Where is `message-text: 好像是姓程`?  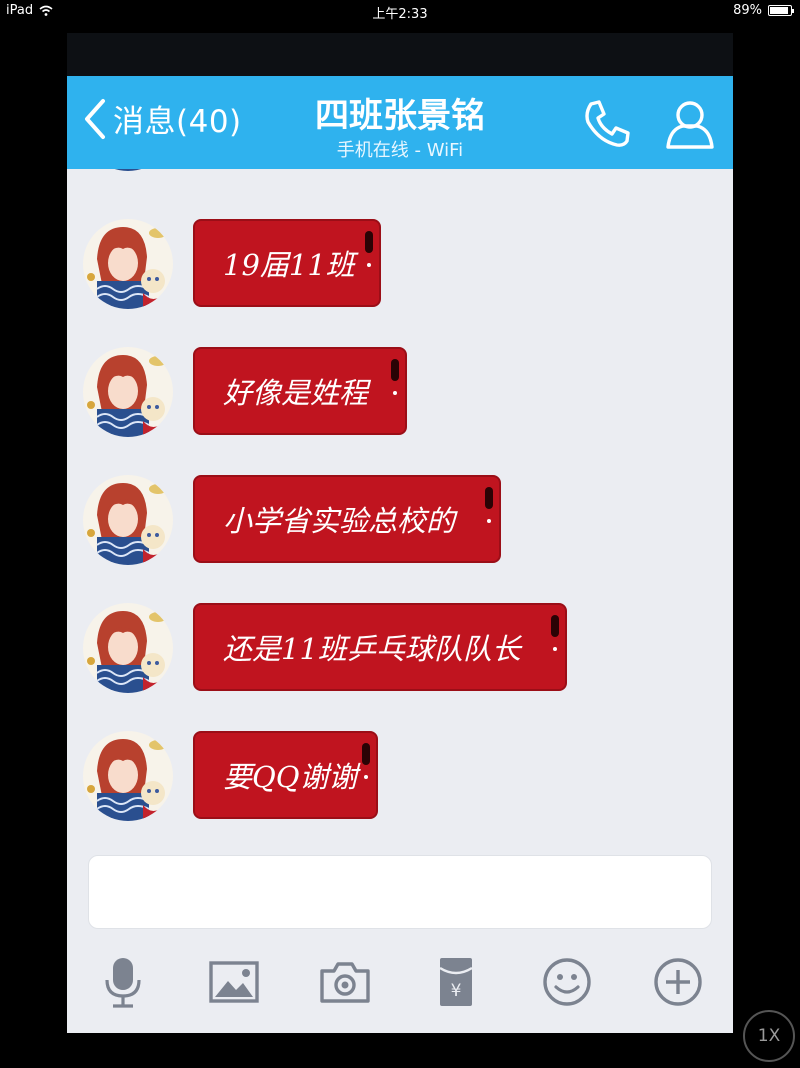 message-text: 好像是姓程 is located at coordinates (296, 393).